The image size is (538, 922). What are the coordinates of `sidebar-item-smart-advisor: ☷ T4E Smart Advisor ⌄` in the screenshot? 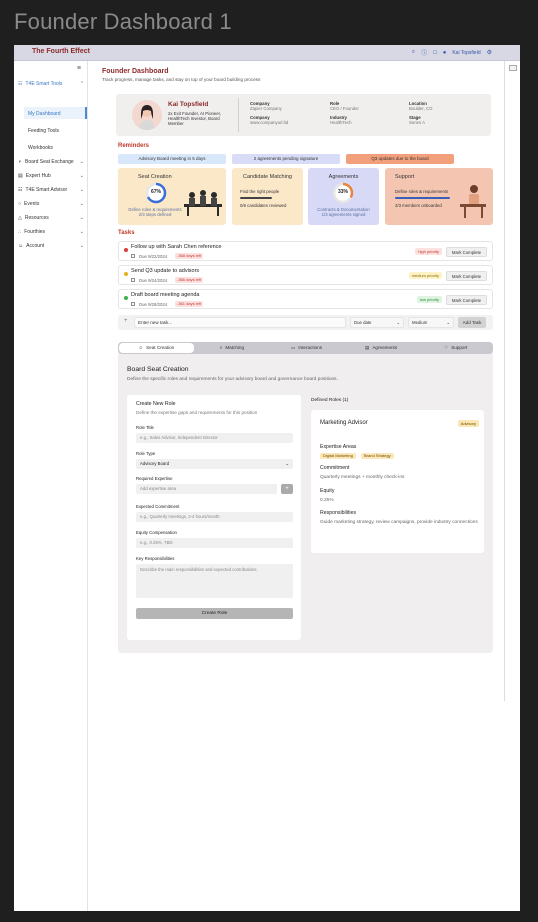 It's located at (51, 190).